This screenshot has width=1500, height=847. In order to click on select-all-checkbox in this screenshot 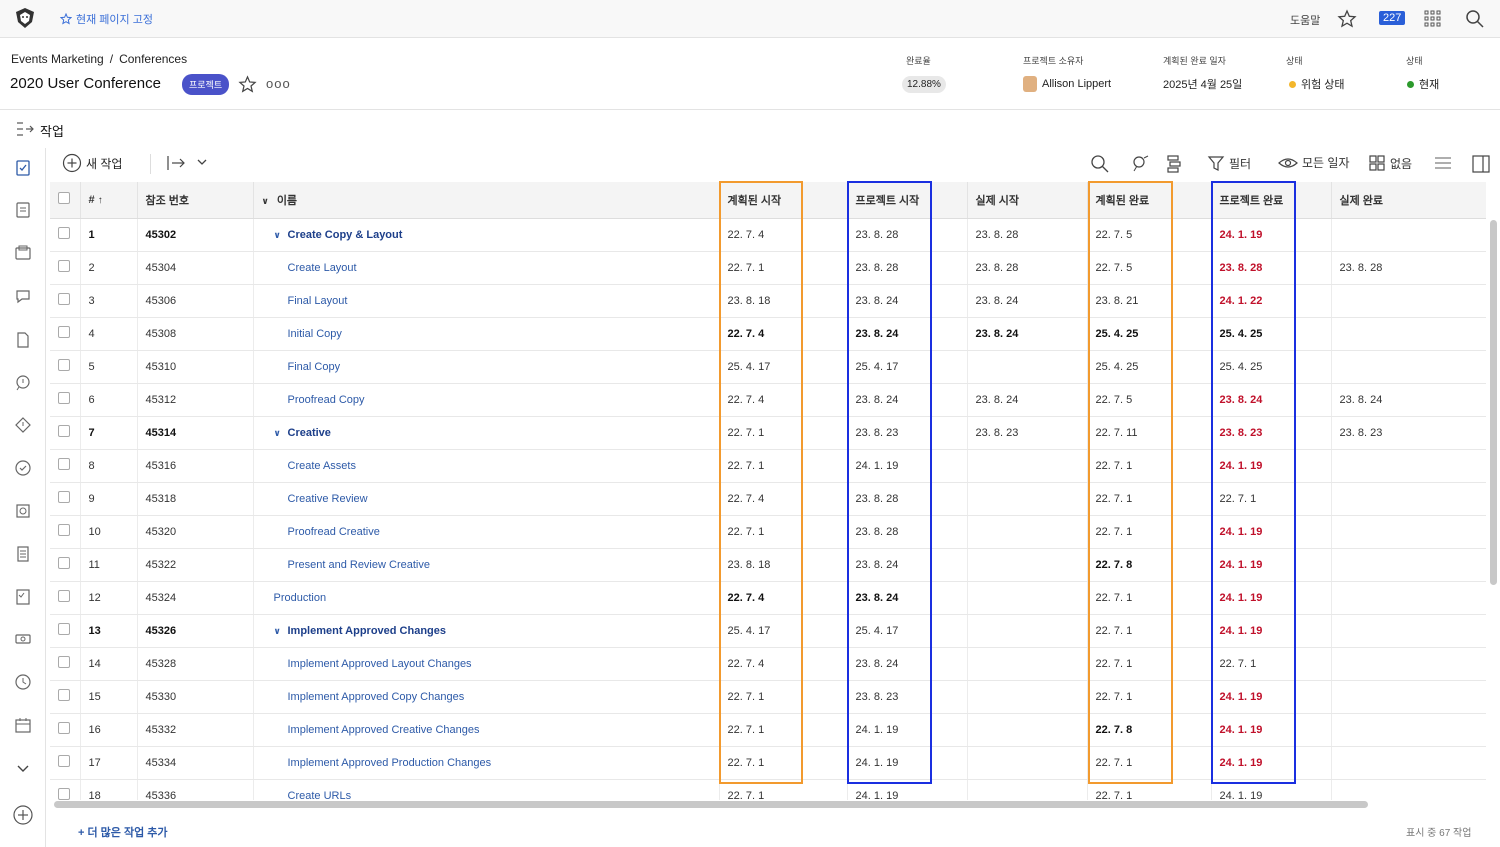, I will do `click(65, 200)`.